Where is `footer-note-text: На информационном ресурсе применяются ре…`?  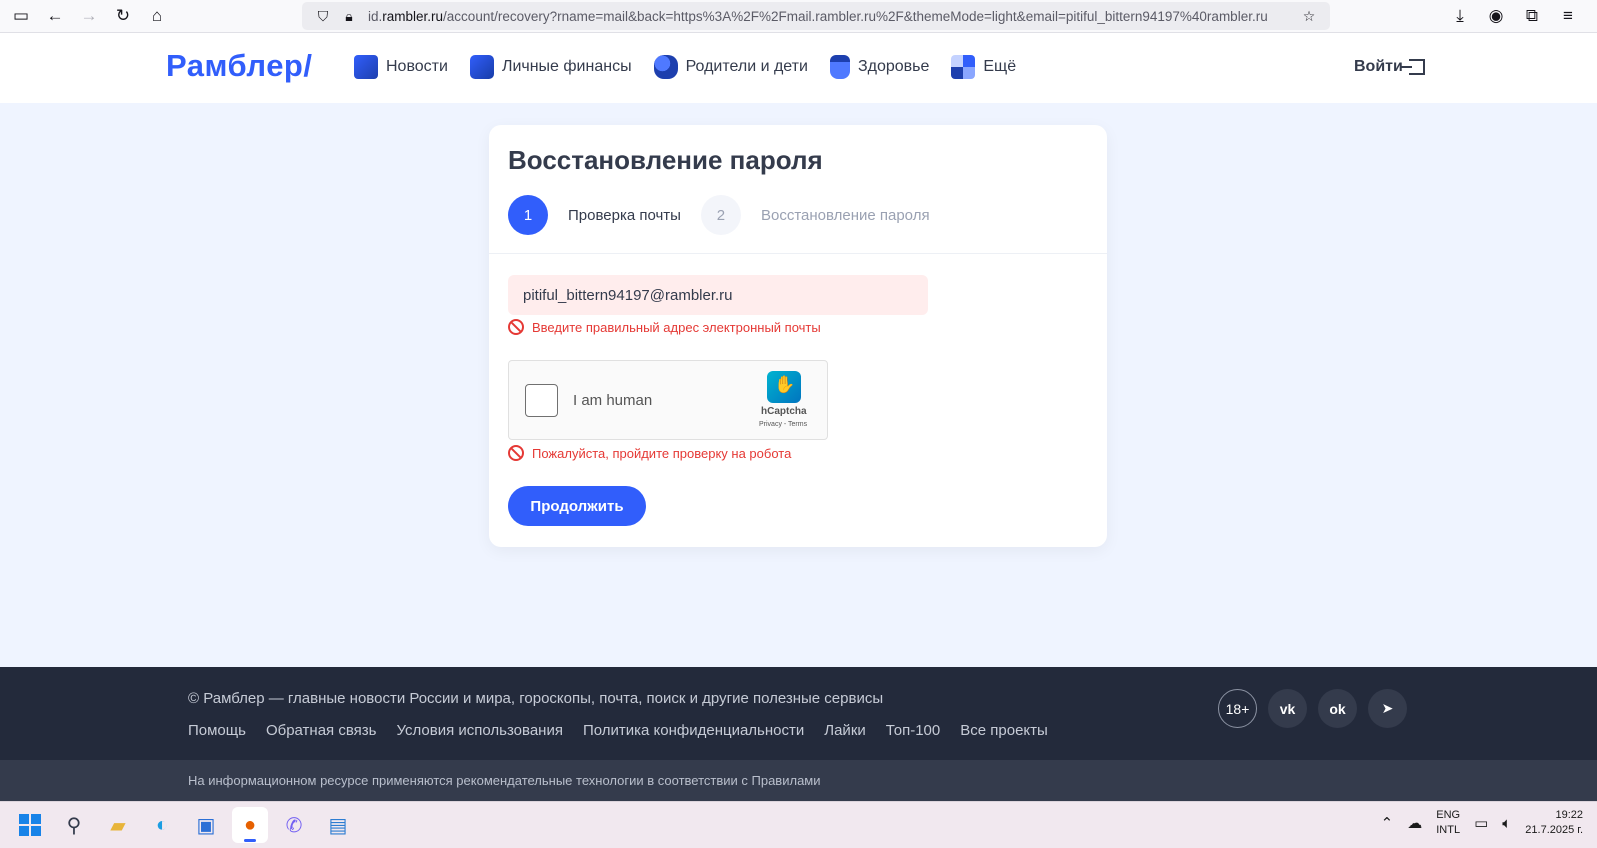 footer-note-text: На информационном ресурсе применяются ре… is located at coordinates (504, 780).